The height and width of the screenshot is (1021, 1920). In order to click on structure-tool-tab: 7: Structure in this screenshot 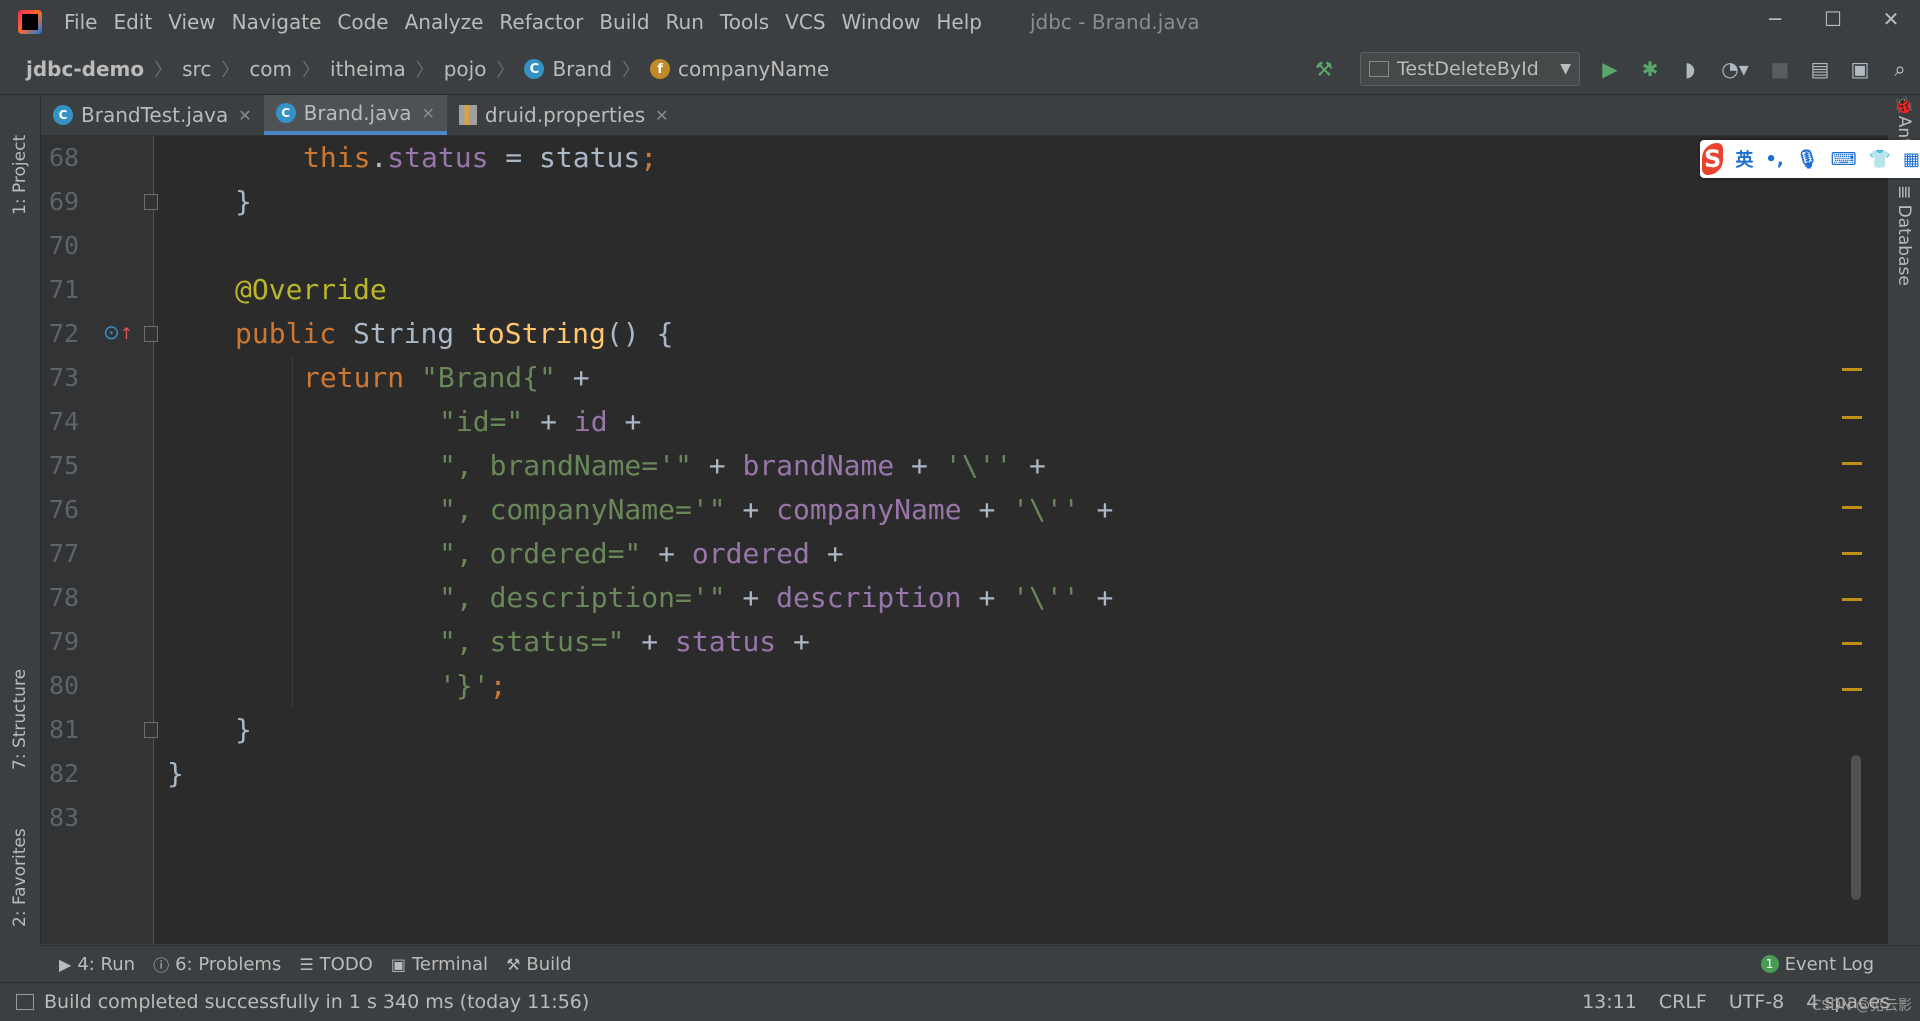, I will do `click(20, 710)`.